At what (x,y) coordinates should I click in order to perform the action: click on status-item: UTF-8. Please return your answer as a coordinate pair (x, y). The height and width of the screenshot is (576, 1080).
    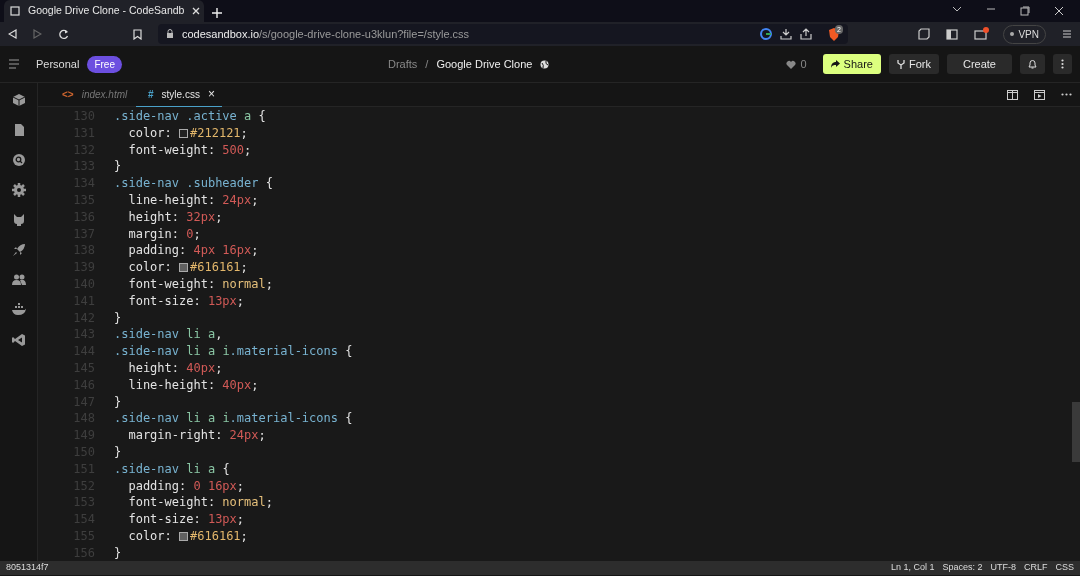
    Looking at the image, I should click on (1003, 568).